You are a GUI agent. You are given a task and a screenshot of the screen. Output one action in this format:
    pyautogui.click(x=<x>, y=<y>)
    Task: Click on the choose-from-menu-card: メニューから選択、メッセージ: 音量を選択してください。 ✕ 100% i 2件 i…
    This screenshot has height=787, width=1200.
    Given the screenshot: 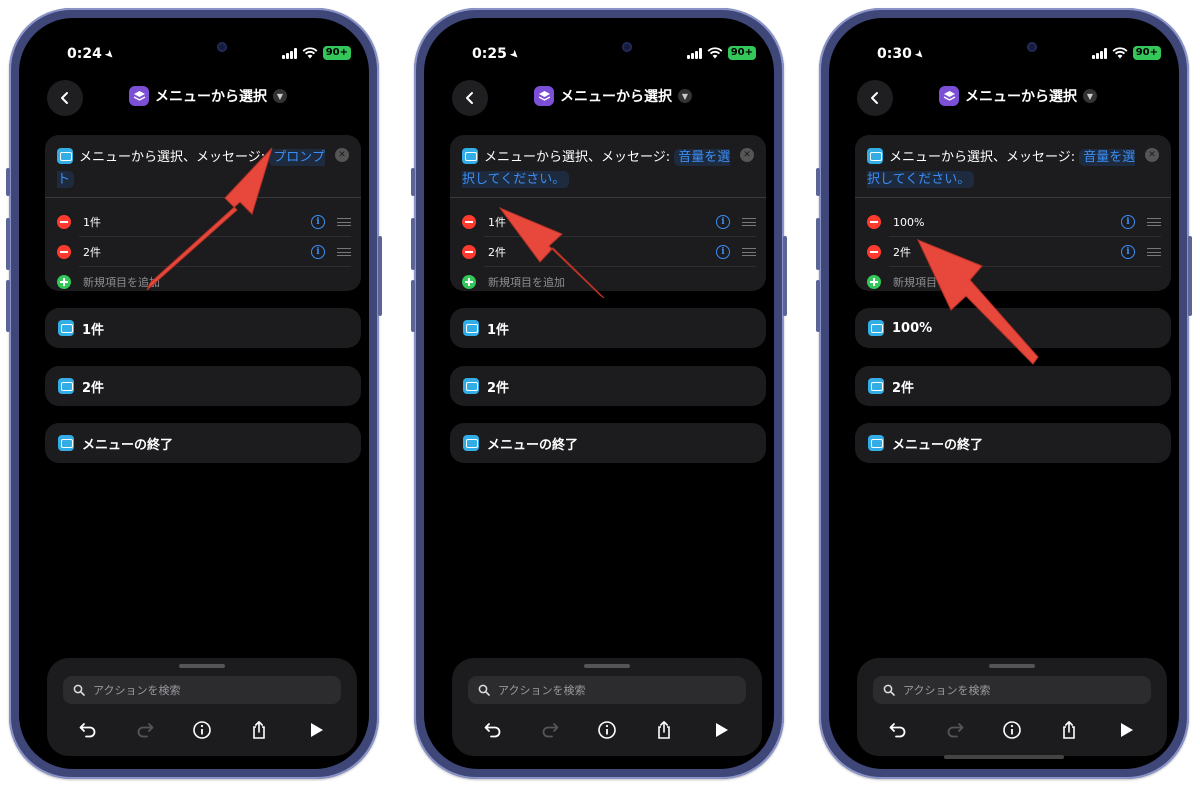 What is the action you would take?
    pyautogui.click(x=1013, y=213)
    